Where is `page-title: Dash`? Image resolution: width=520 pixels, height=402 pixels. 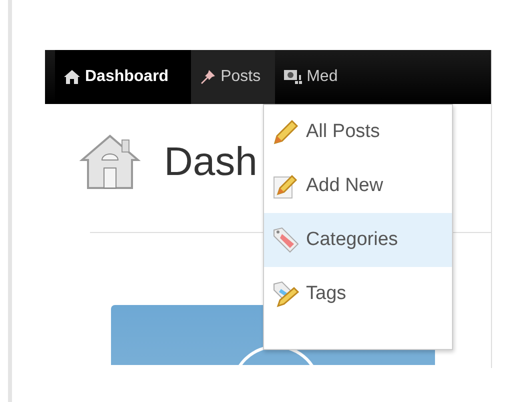
page-title: Dash is located at coordinates (211, 162).